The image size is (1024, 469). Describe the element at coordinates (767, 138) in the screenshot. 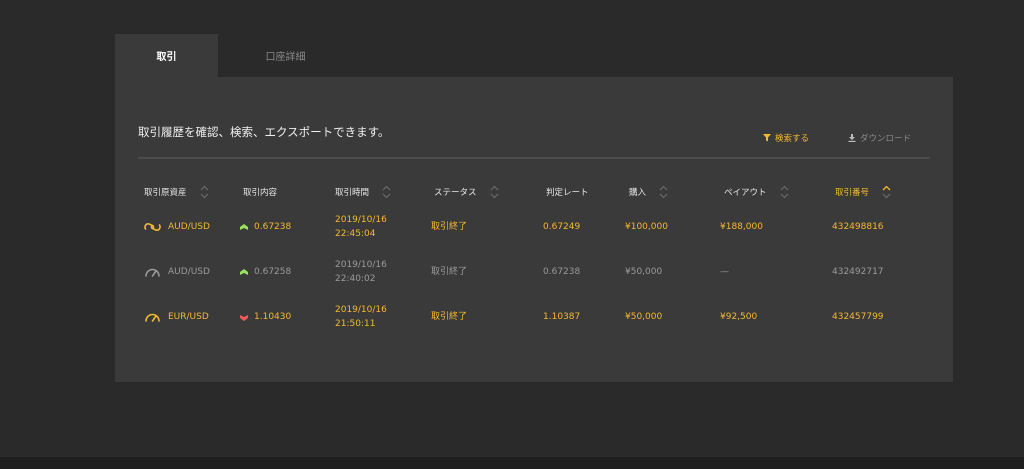

I see `filter-icon` at that location.